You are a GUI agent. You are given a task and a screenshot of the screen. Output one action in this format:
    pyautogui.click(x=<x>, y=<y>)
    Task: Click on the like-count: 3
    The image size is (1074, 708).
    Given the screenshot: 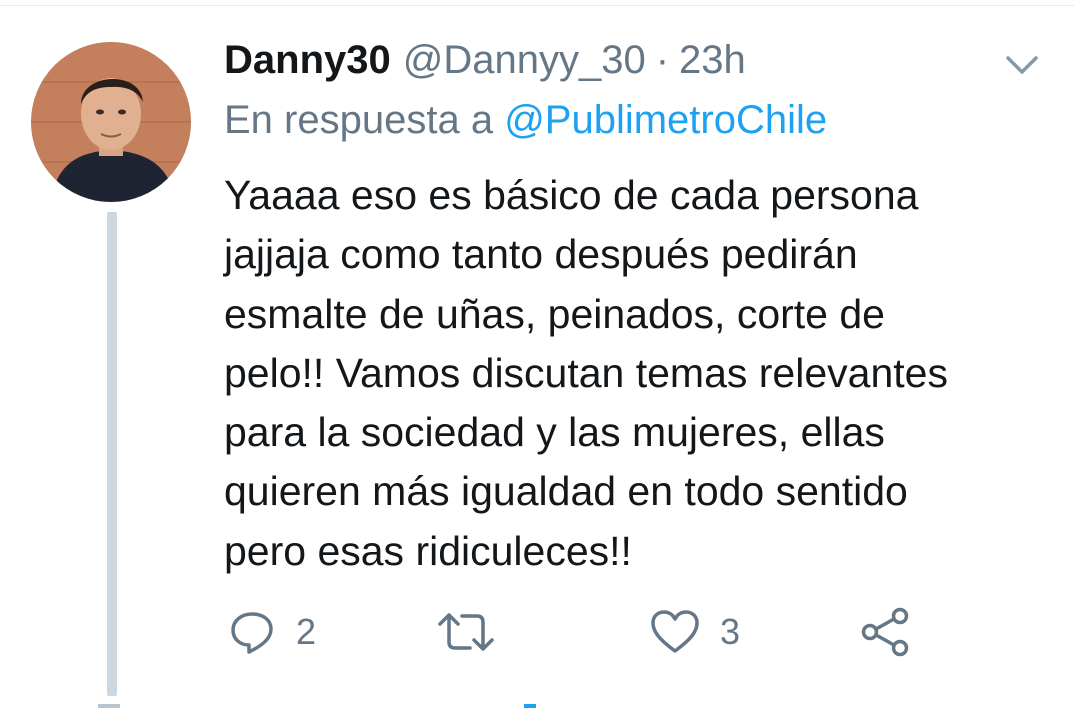 What is the action you would take?
    pyautogui.click(x=730, y=631)
    